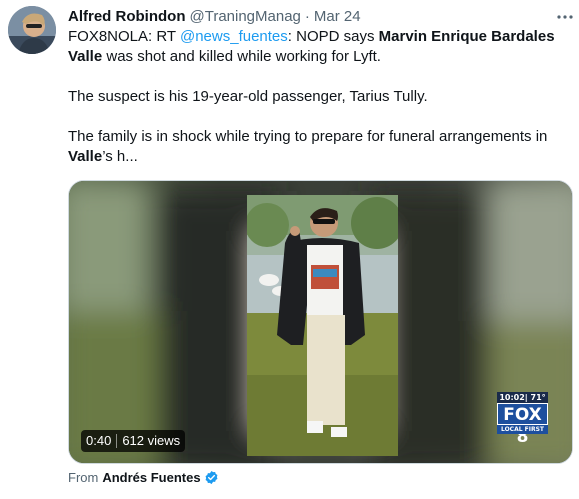 The width and height of the screenshot is (579, 499). I want to click on video-views: 612 views, so click(151, 440).